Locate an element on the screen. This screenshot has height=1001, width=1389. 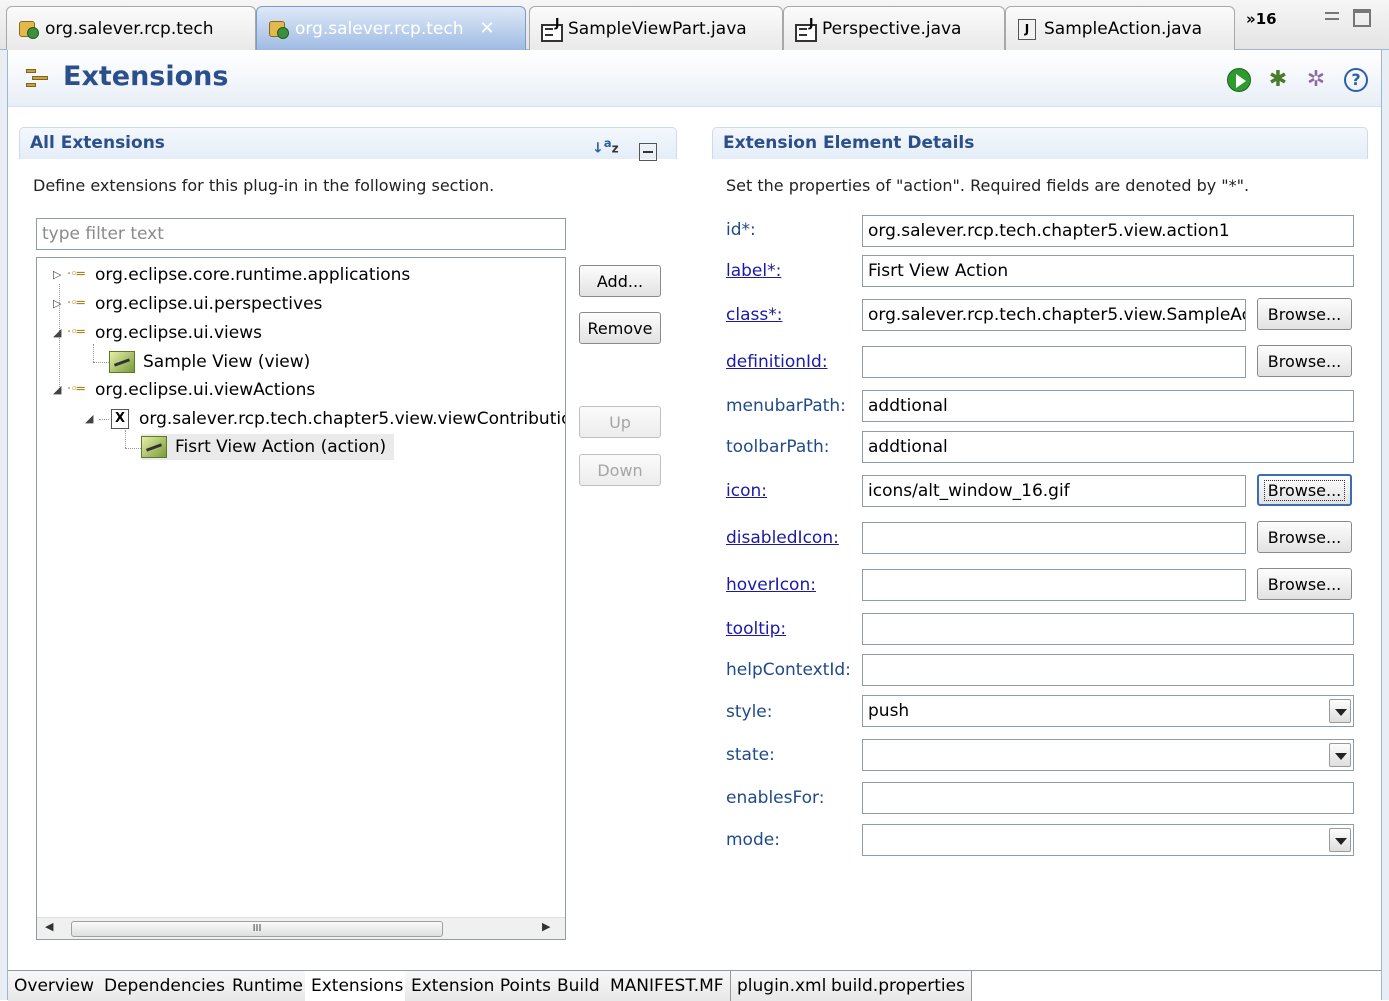
editor-tab-sampleaction: SampleAction.java is located at coordinates (1120, 28).